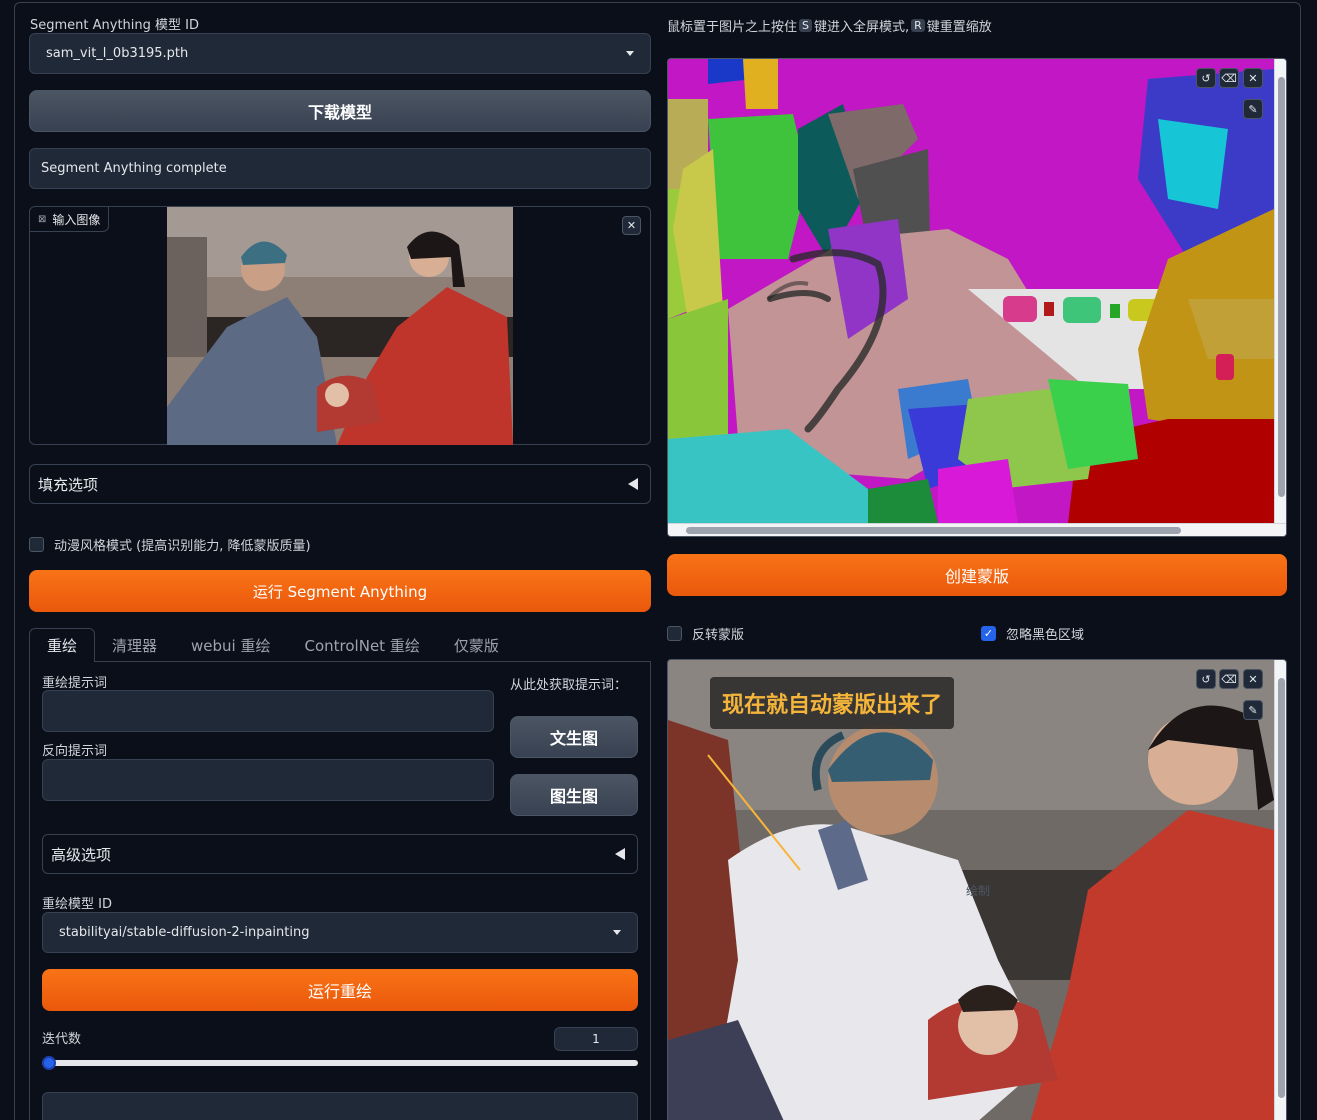  What do you see at coordinates (42, 219) in the screenshot?
I see `image-icon: ⊠` at bounding box center [42, 219].